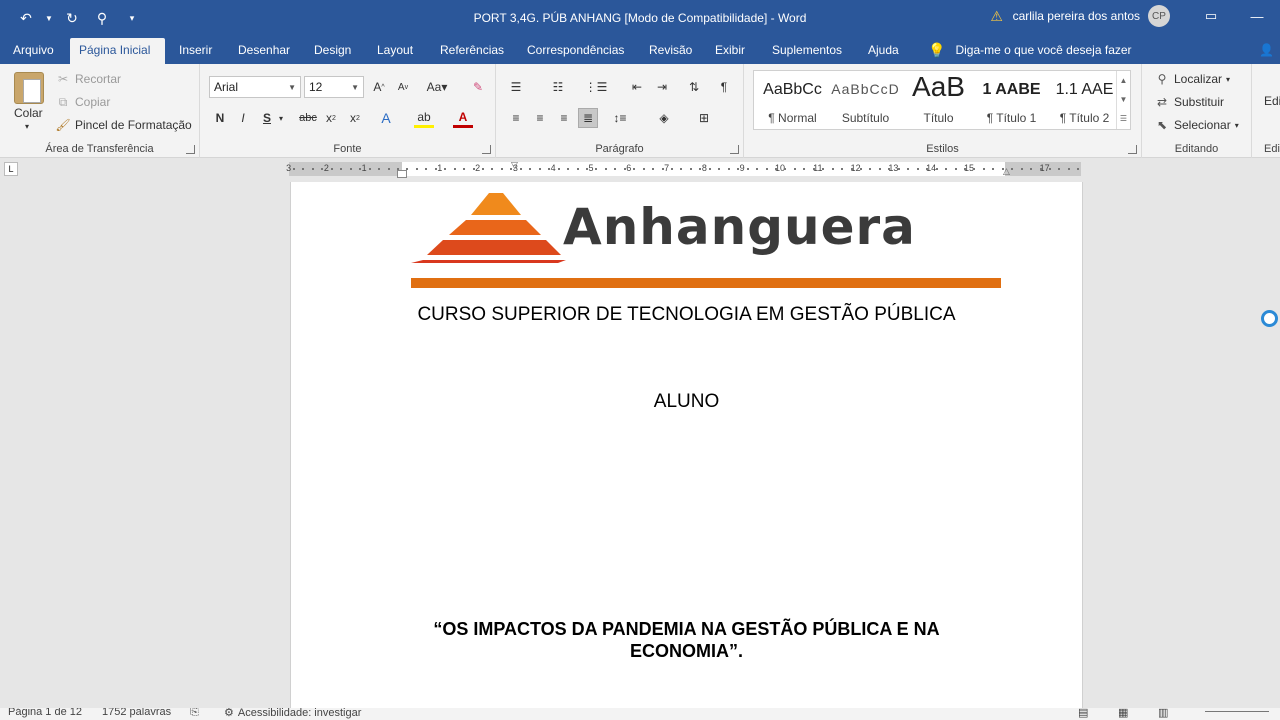  I want to click on tab-exibir: Exibir, so click(730, 51).